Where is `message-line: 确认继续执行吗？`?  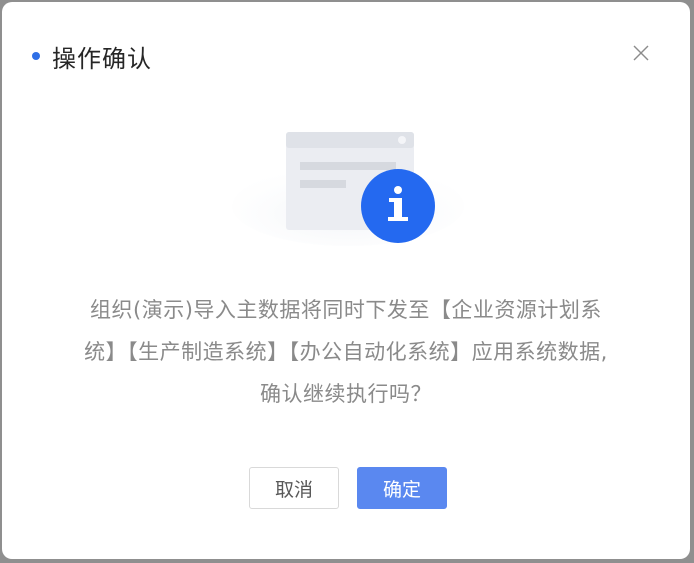
message-line: 确认继续执行吗？ is located at coordinates (346, 394).